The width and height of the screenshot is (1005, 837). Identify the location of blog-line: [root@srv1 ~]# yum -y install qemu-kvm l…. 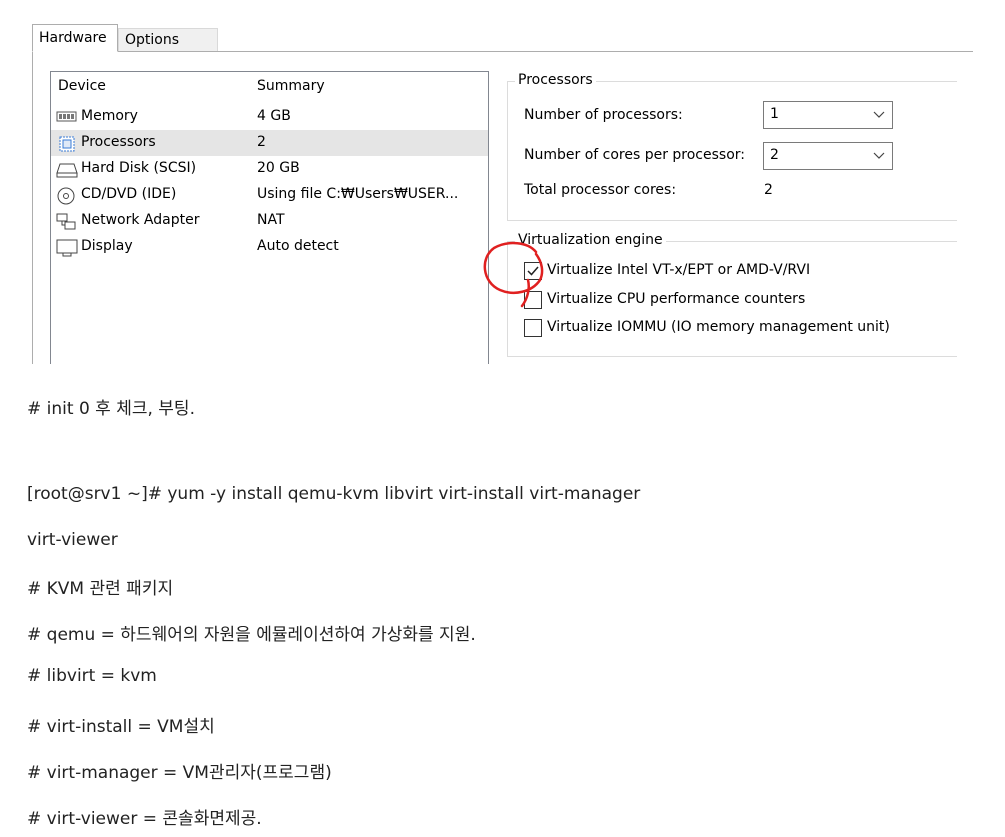
(334, 494).